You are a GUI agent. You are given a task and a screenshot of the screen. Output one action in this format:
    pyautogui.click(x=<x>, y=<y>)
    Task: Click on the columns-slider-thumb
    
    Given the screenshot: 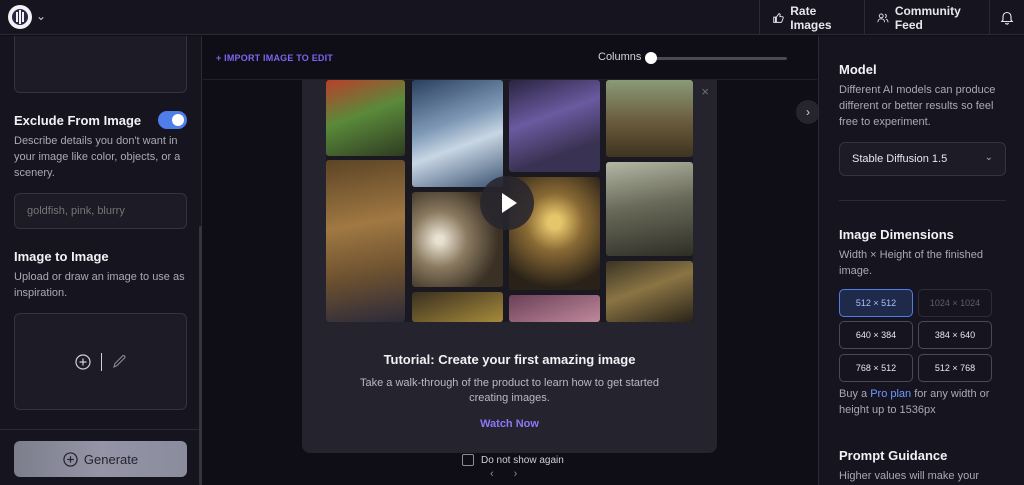 What is the action you would take?
    pyautogui.click(x=651, y=58)
    